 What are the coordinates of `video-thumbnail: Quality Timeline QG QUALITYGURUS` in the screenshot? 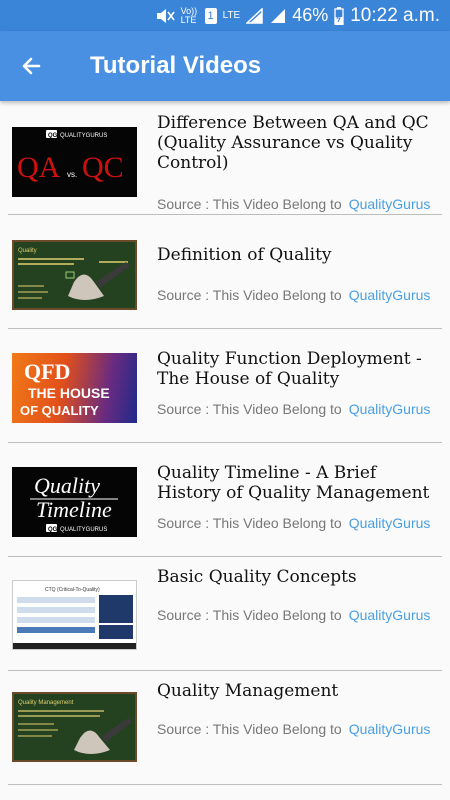 It's located at (74, 502).